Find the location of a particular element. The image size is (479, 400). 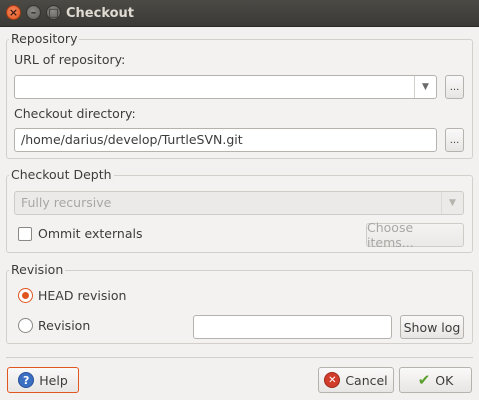

repository-group-title: Repository is located at coordinates (44, 38).